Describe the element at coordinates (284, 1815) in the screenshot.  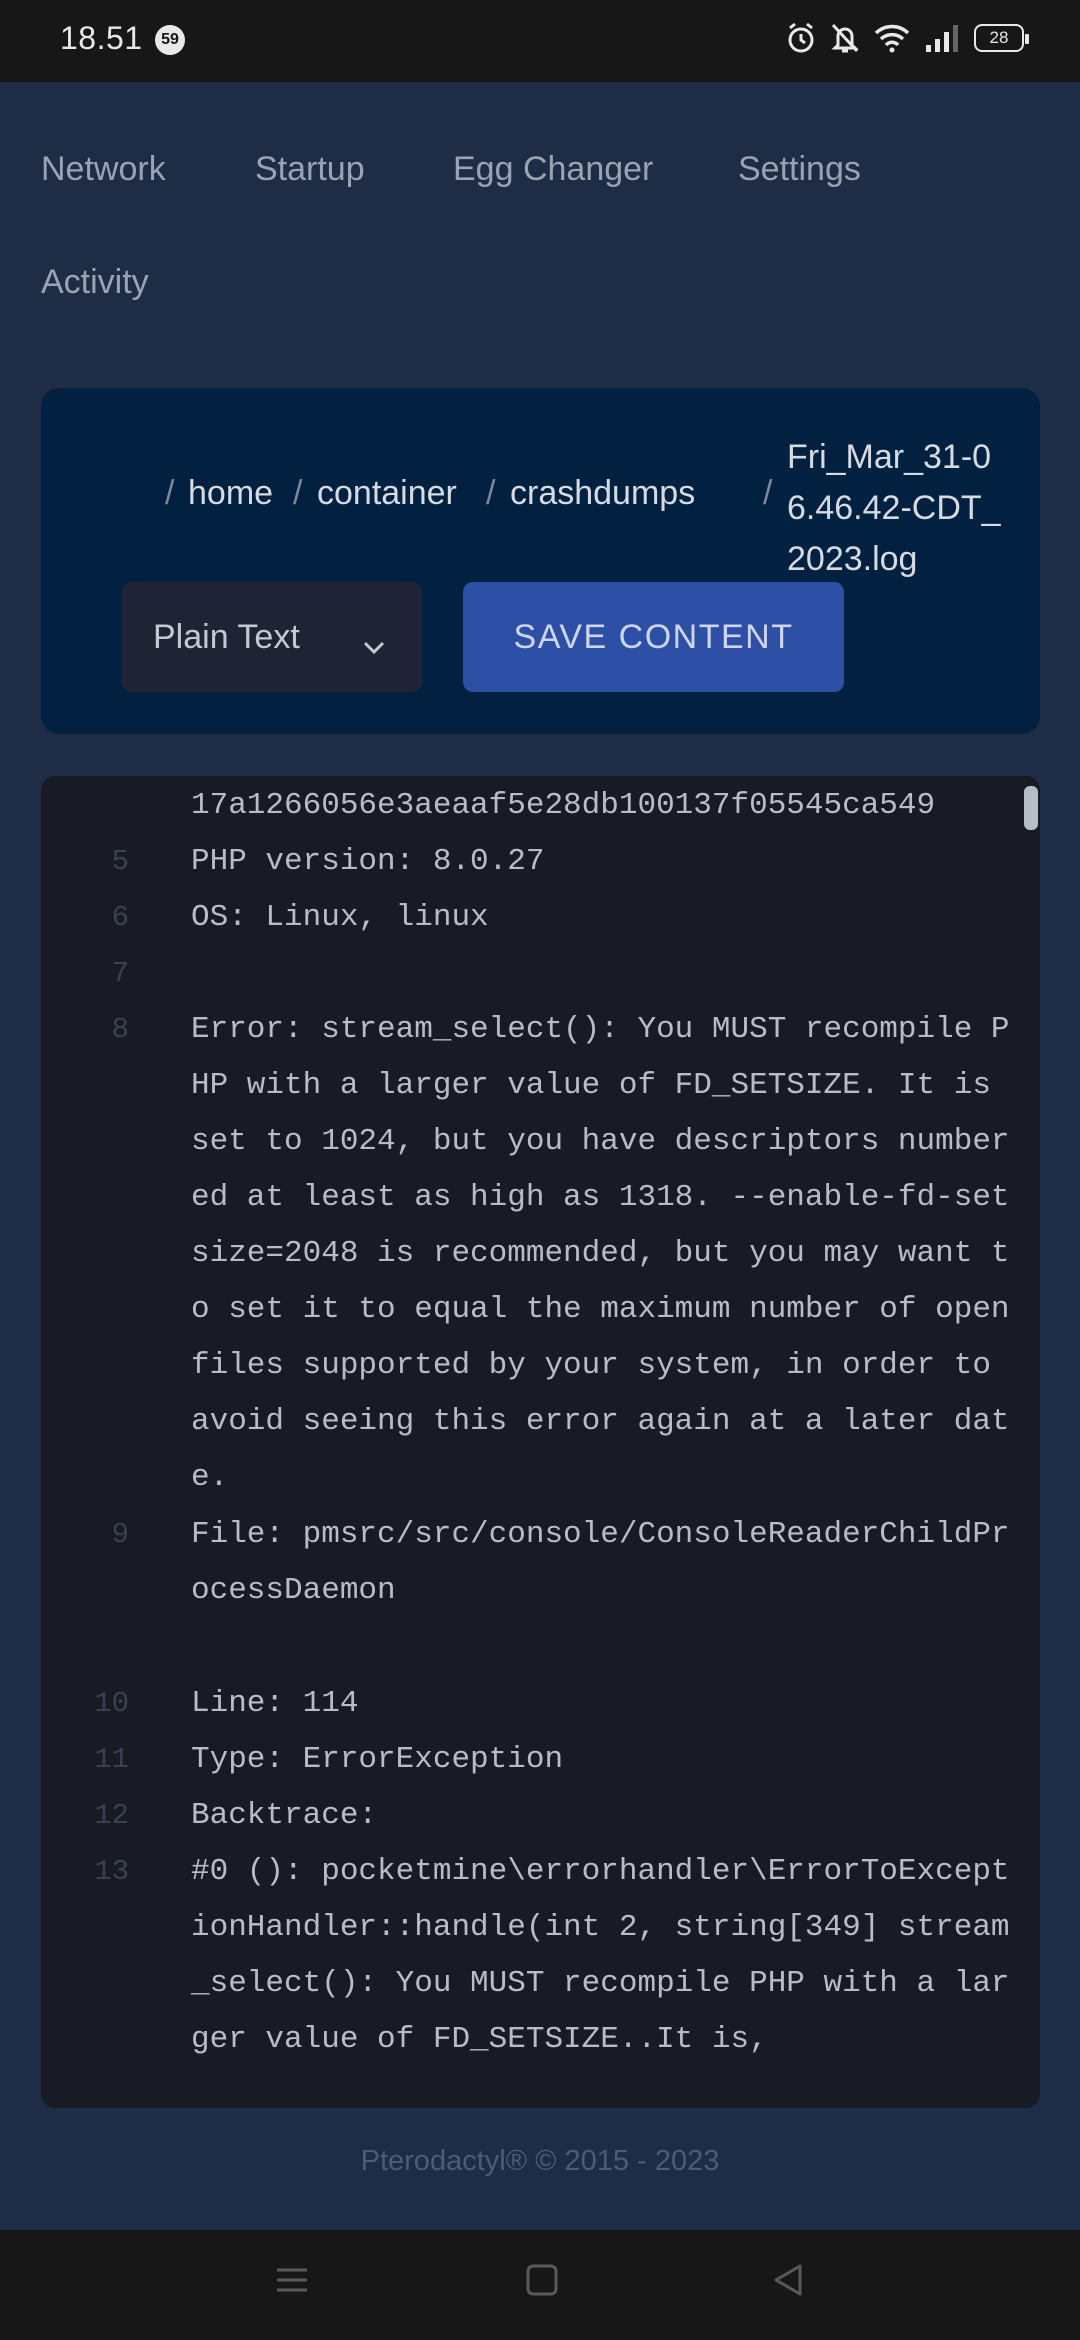
I see `line-text: Backtrace:` at that location.